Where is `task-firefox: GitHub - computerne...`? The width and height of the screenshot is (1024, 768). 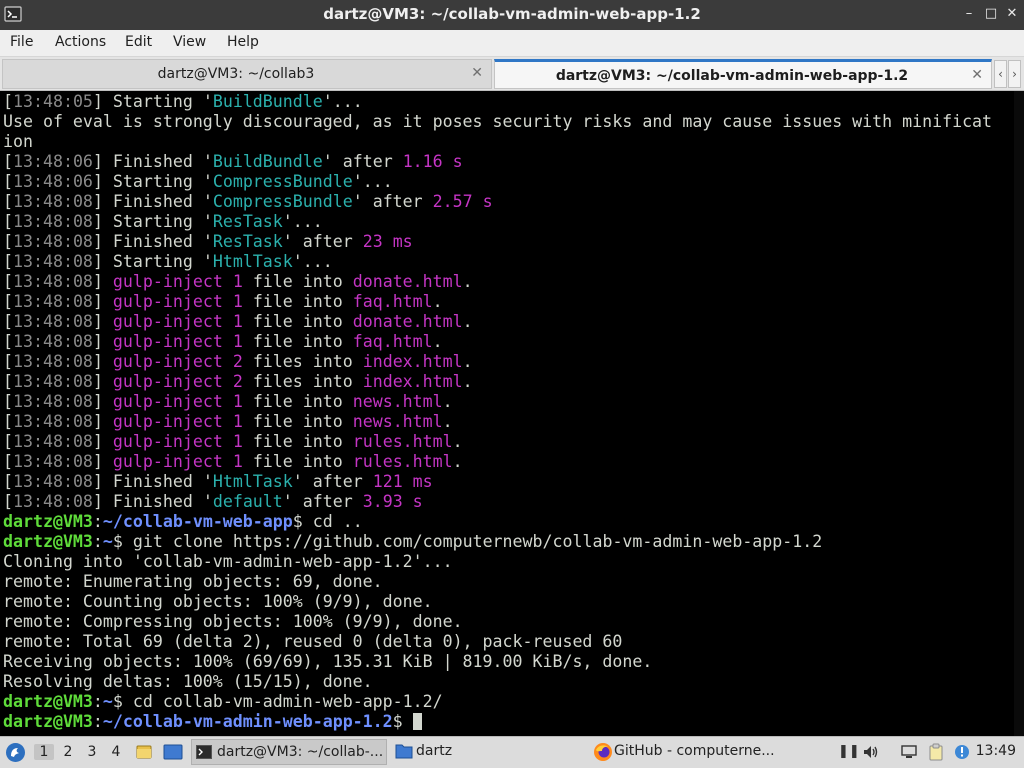
task-firefox: GitHub - computerne... is located at coordinates (687, 752).